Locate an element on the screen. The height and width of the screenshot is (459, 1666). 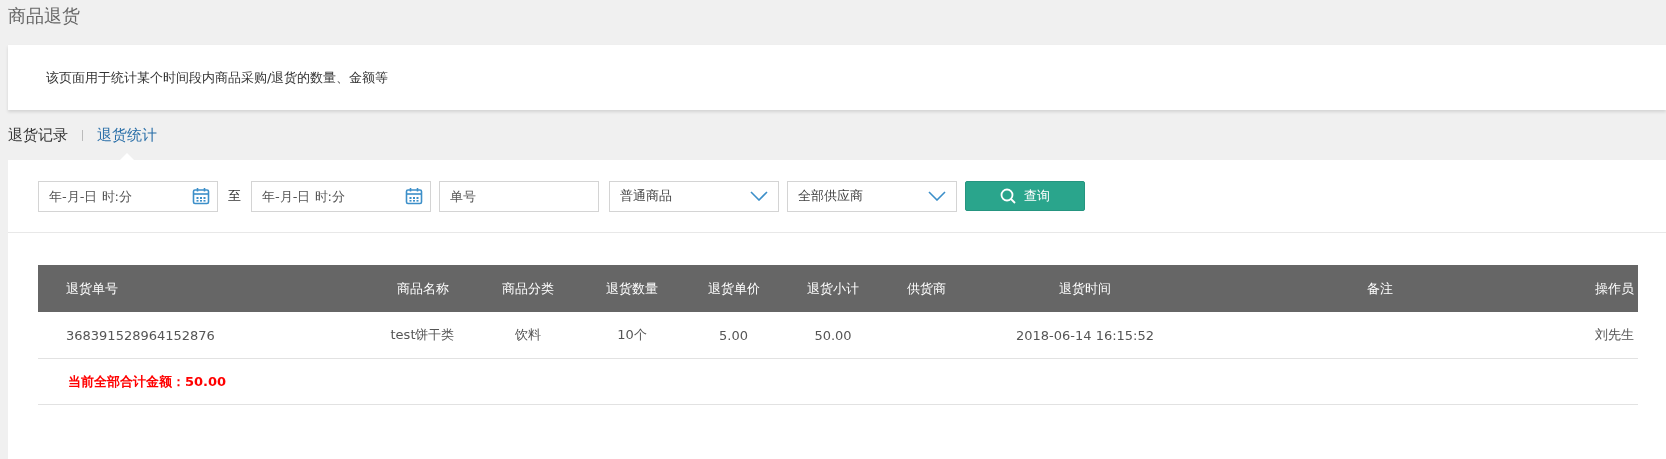
table-cell-text: test饼干类 is located at coordinates (422, 335).